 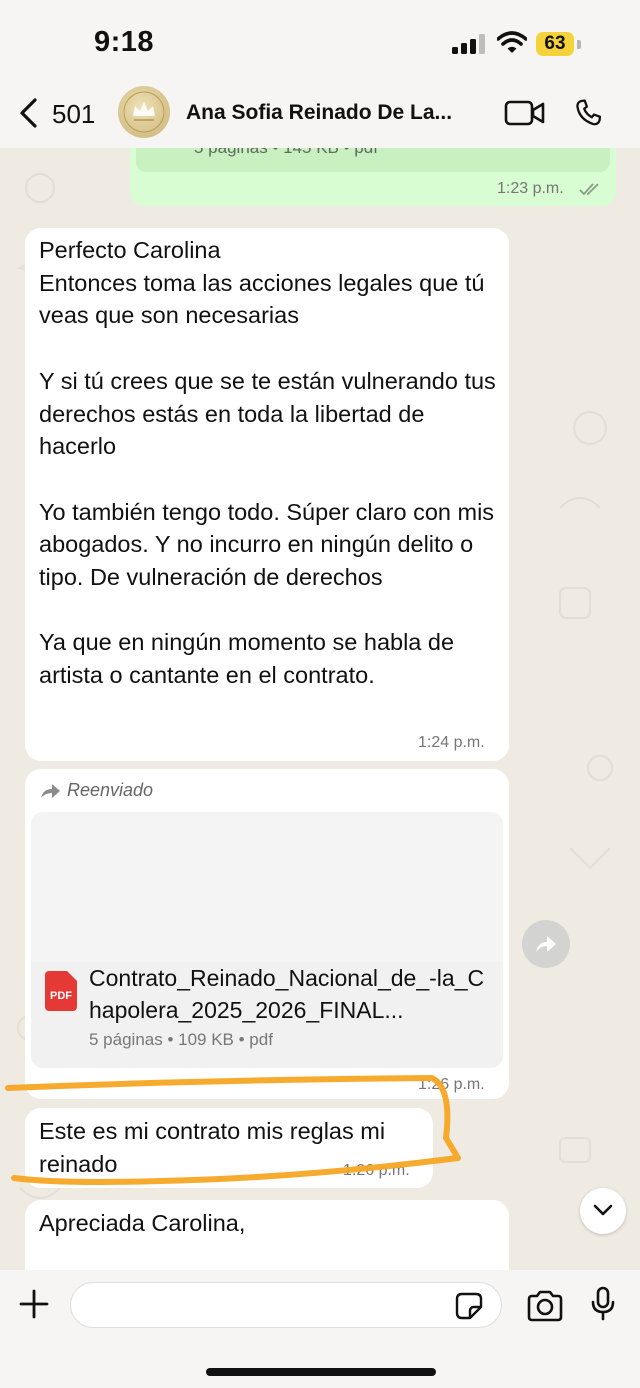 What do you see at coordinates (233, 1130) in the screenshot?
I see `orange-highlight-annotation` at bounding box center [233, 1130].